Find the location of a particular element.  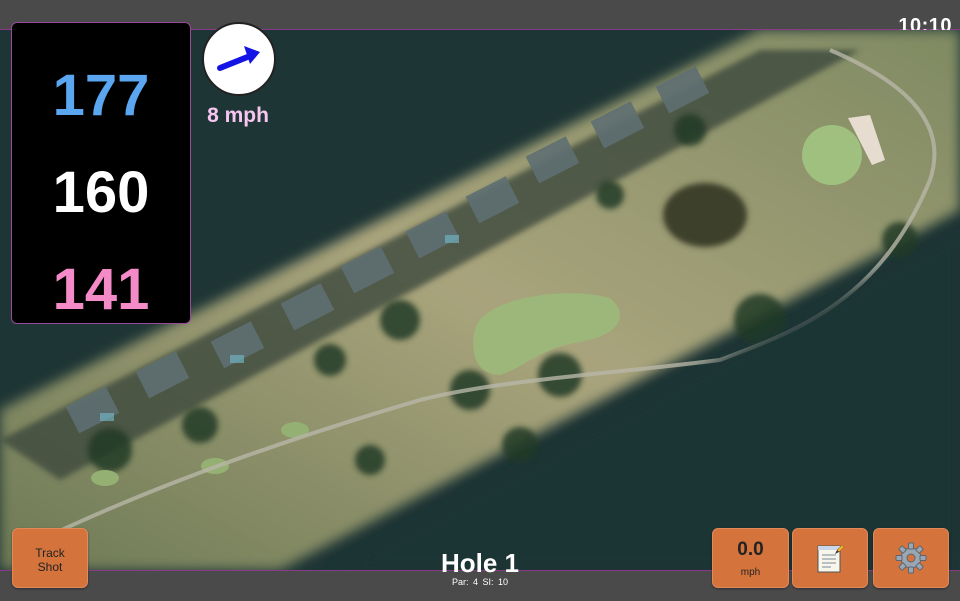

track-shot-label: Track Shot is located at coordinates (50, 560).